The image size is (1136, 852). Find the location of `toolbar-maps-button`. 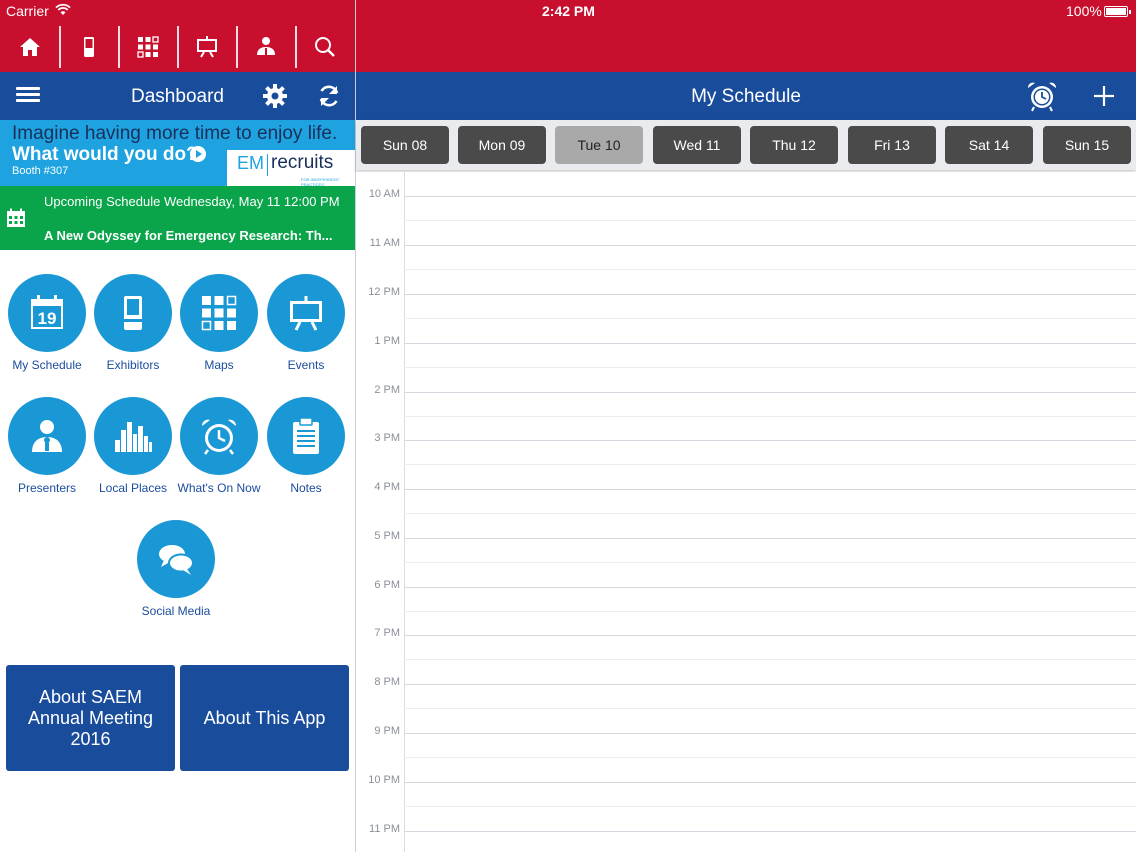

toolbar-maps-button is located at coordinates (147, 47).